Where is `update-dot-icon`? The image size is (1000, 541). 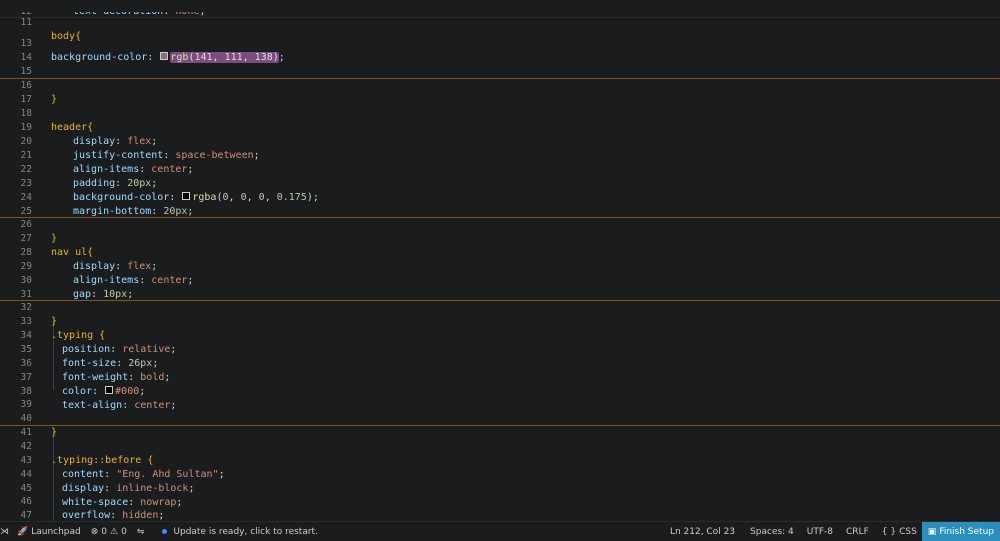 update-dot-icon is located at coordinates (165, 531).